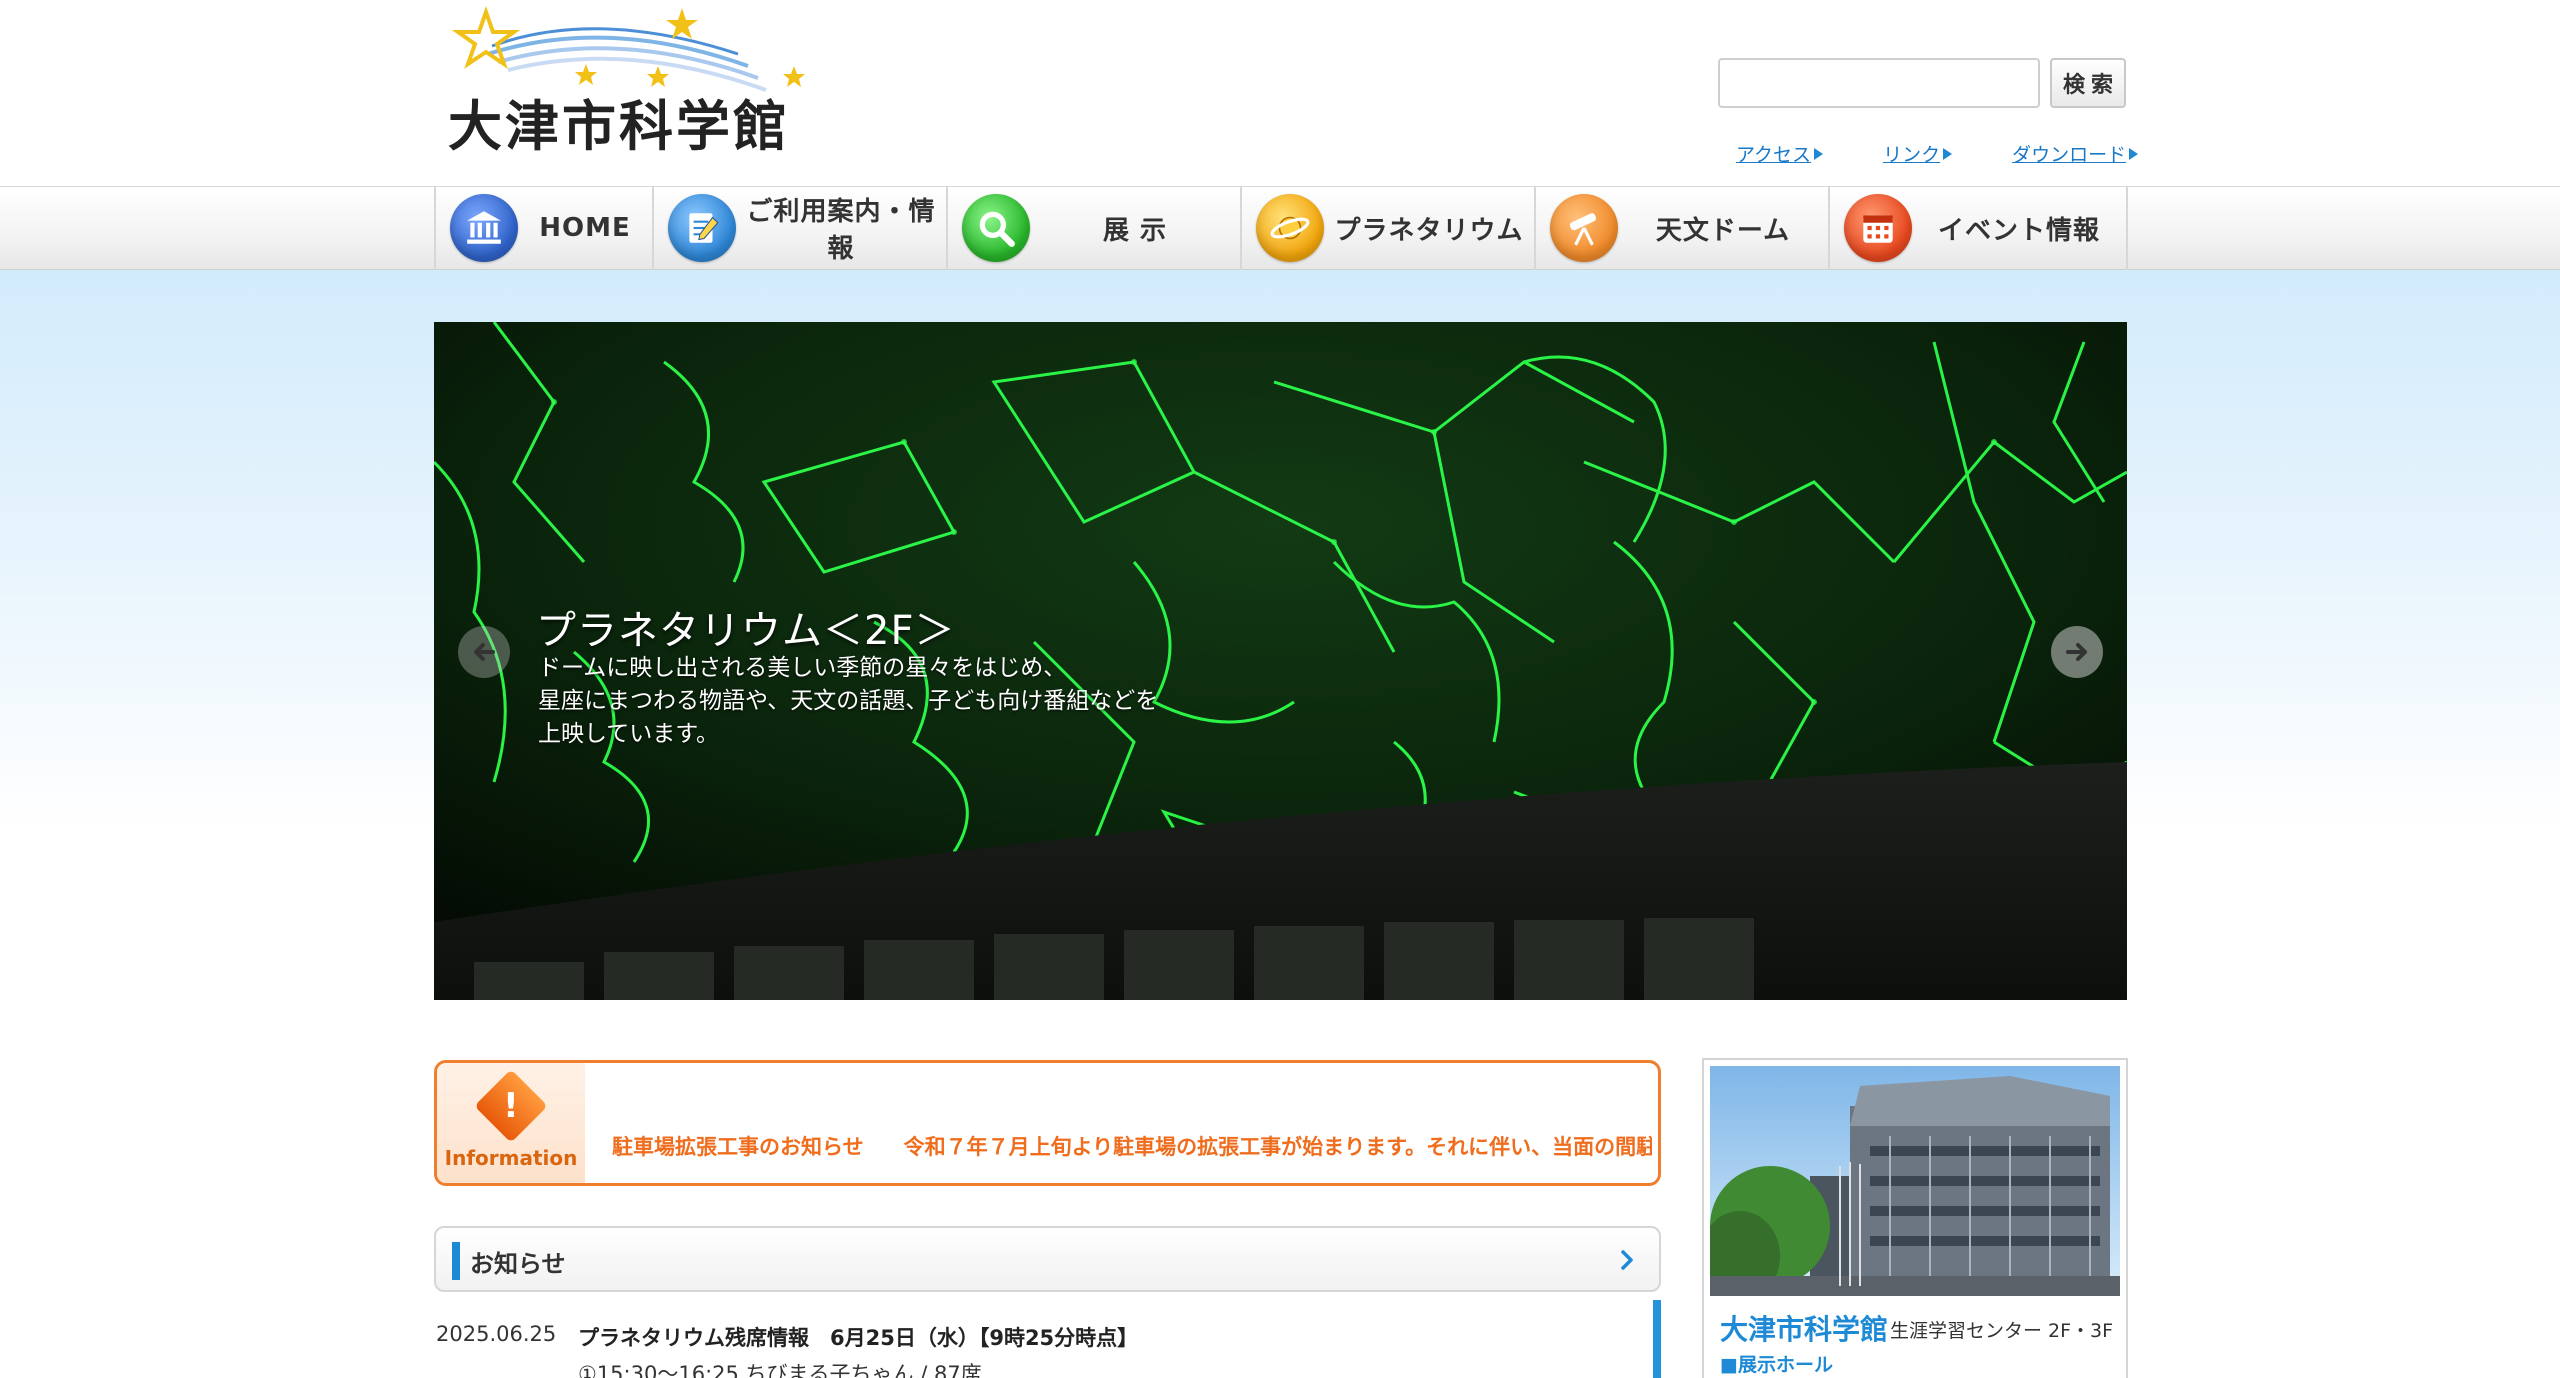 This screenshot has height=1378, width=2560. What do you see at coordinates (1280, 93) in the screenshot?
I see `site-header: 大津市科学館 検 索 アクセス リンク ダウンロード` at bounding box center [1280, 93].